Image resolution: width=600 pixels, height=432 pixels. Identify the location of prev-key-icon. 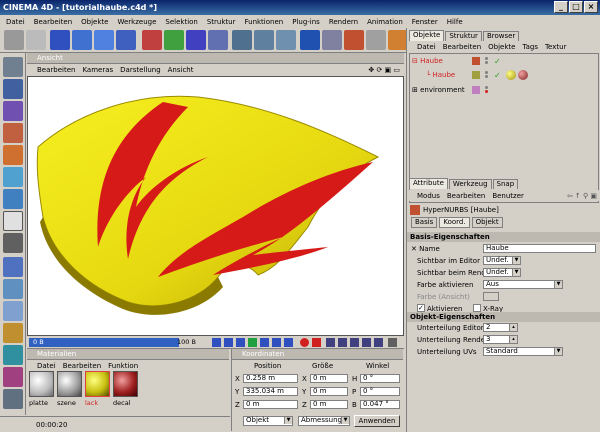
(228, 342).